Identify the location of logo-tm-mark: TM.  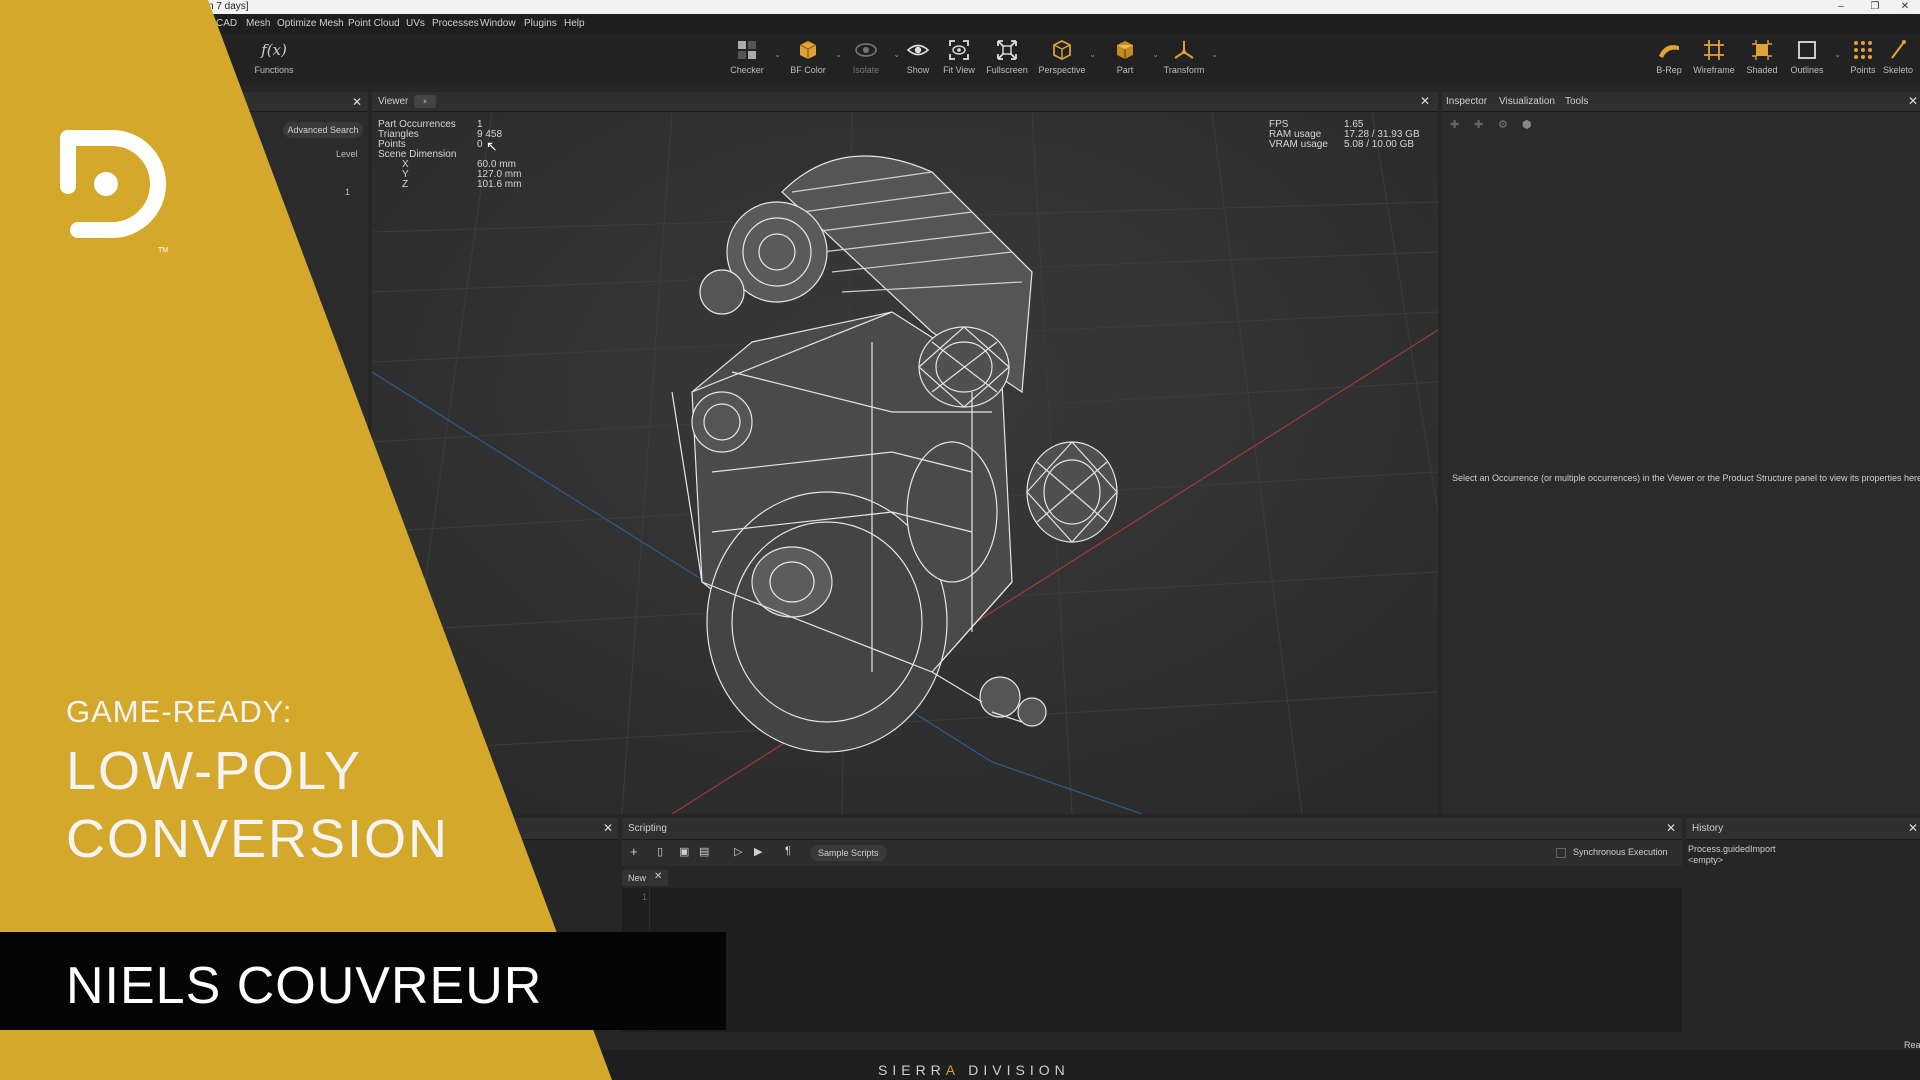
(163, 250).